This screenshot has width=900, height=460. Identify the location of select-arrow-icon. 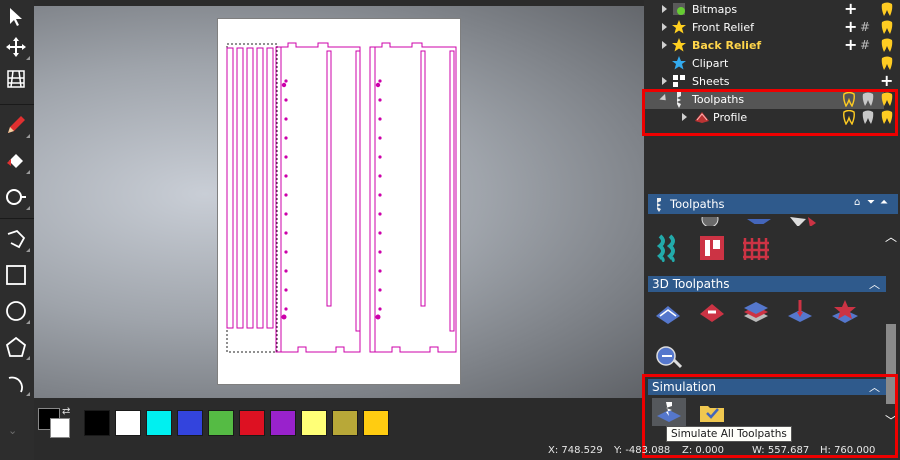
(16, 17).